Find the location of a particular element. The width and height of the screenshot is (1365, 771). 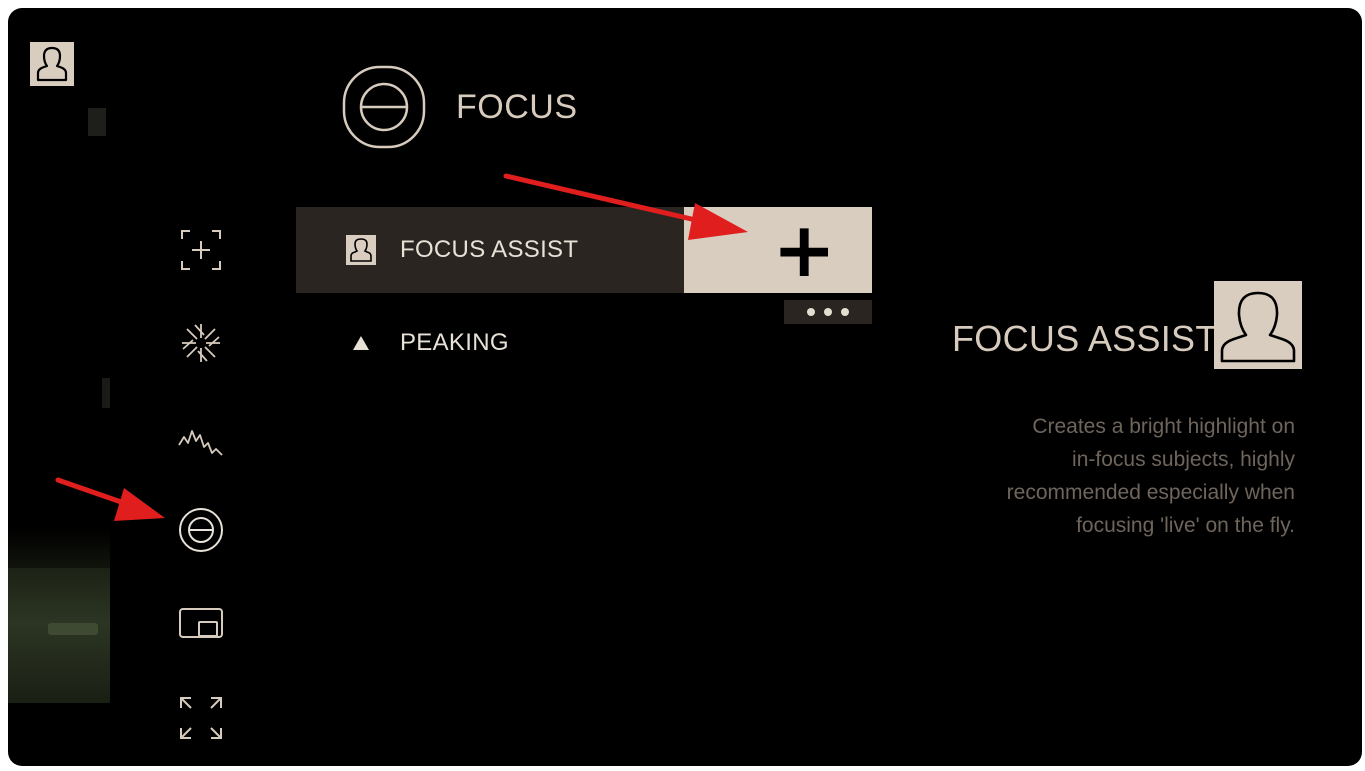

picture-in-picture-icon is located at coordinates (201, 623).